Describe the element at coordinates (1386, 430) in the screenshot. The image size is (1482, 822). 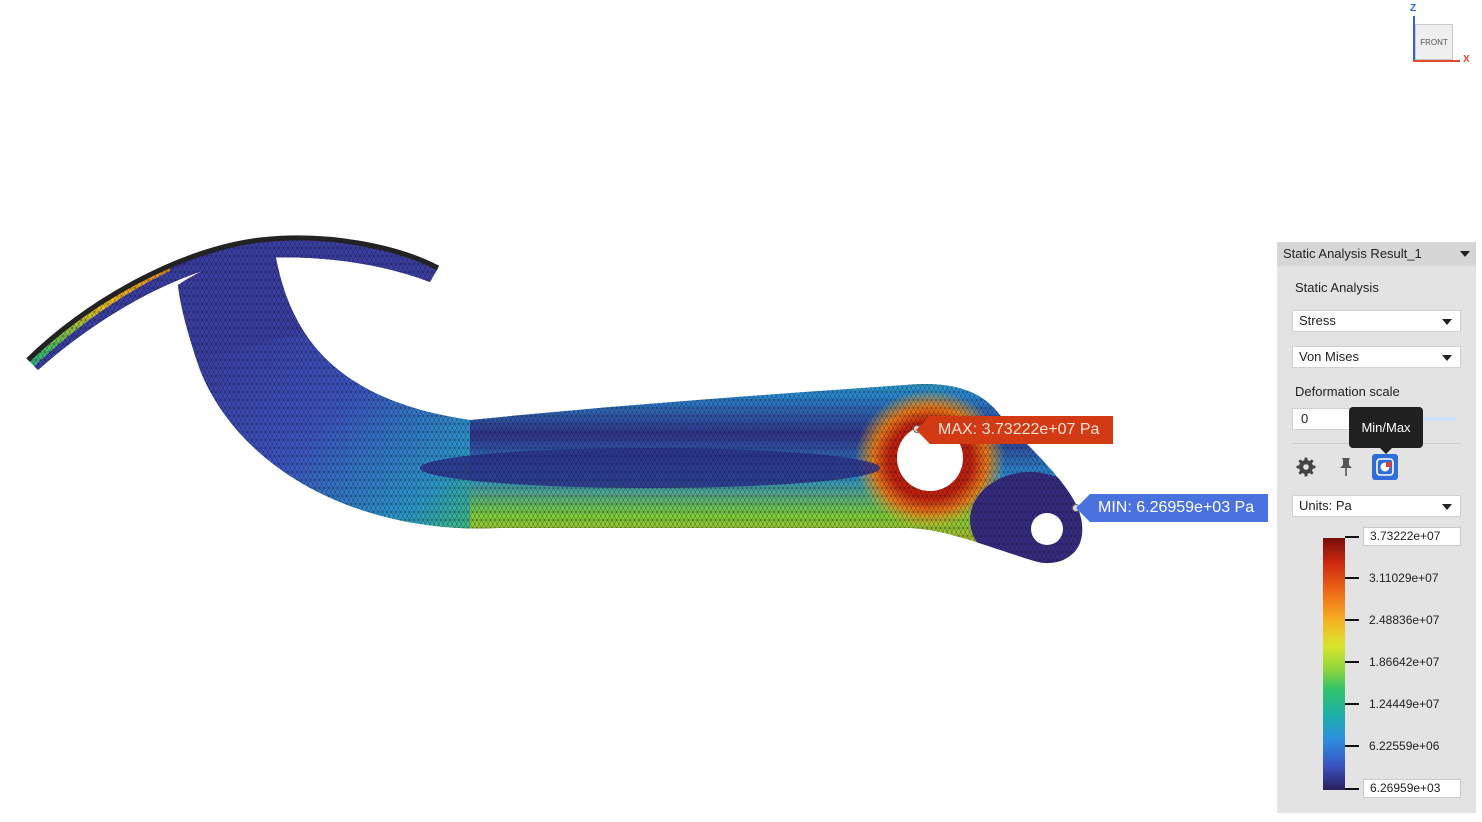
I see `minmax-tooltip: Min/Max` at that location.